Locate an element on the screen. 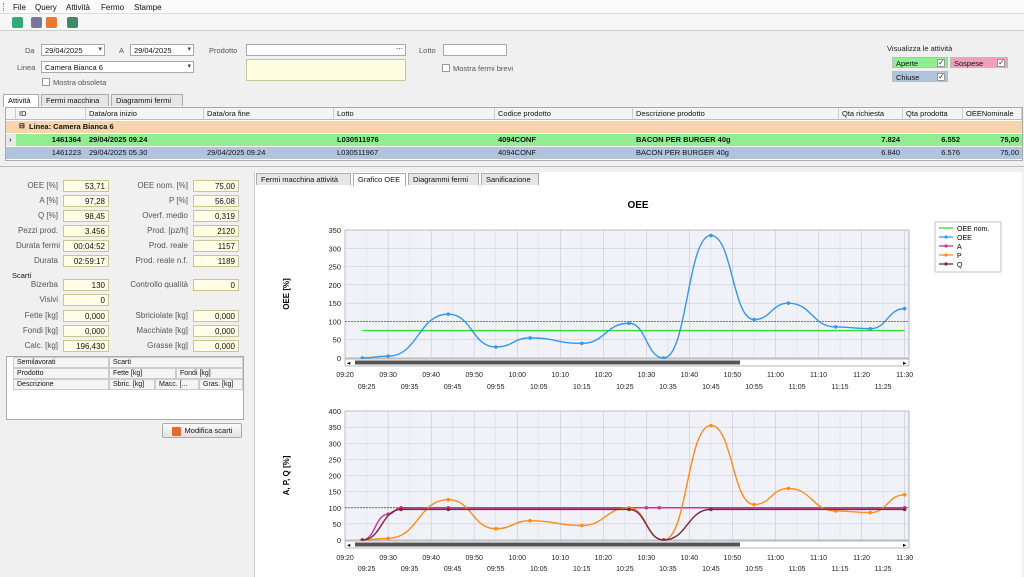 The image size is (1024, 577). y-tick-label: 50 is located at coordinates (337, 340).